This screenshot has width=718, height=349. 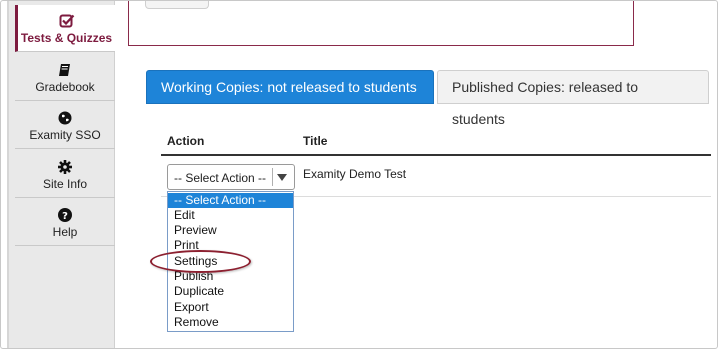 I want to click on action-select: -- Select Action --, so click(x=231, y=177).